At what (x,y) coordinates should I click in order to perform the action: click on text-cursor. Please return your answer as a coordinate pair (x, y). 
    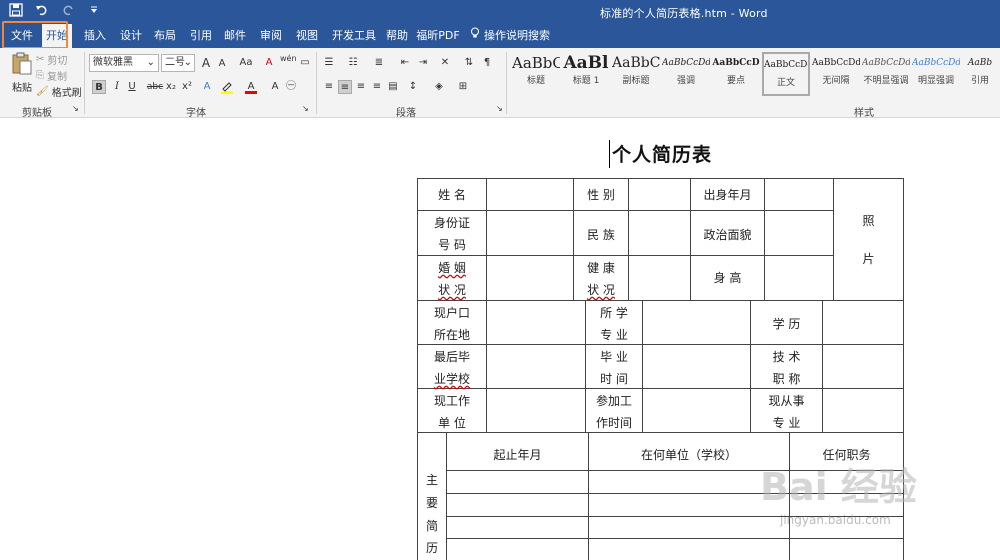
    Looking at the image, I should click on (609, 154).